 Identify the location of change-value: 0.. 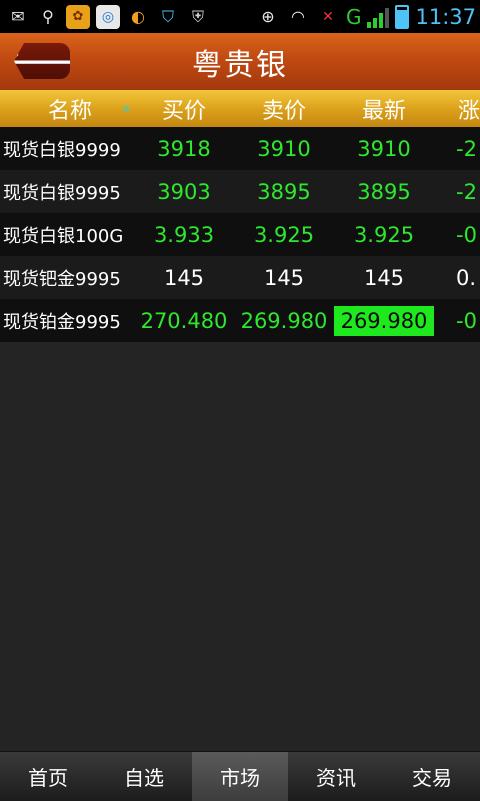
(466, 277).